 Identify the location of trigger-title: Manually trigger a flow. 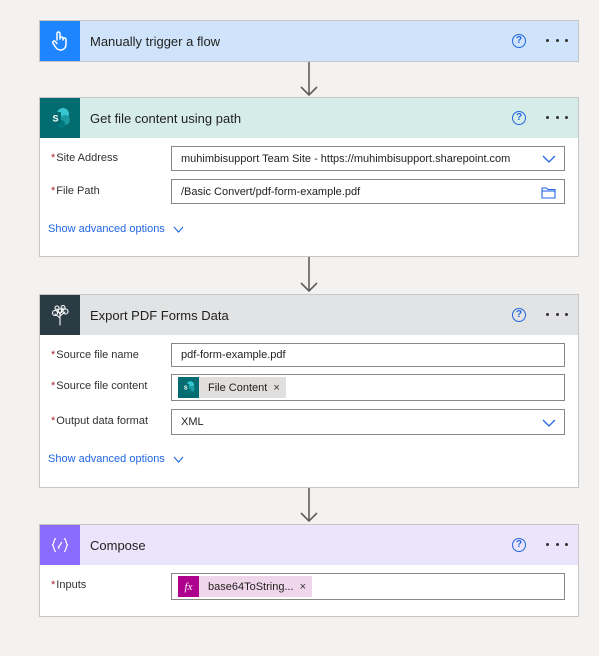
(155, 41).